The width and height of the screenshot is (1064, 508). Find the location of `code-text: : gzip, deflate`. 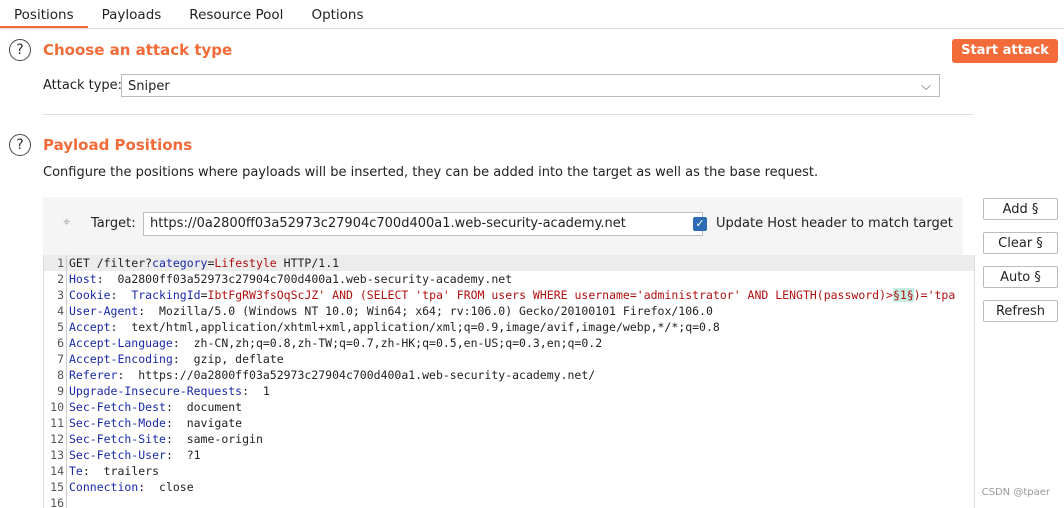

code-text: : gzip, deflate is located at coordinates (228, 359).